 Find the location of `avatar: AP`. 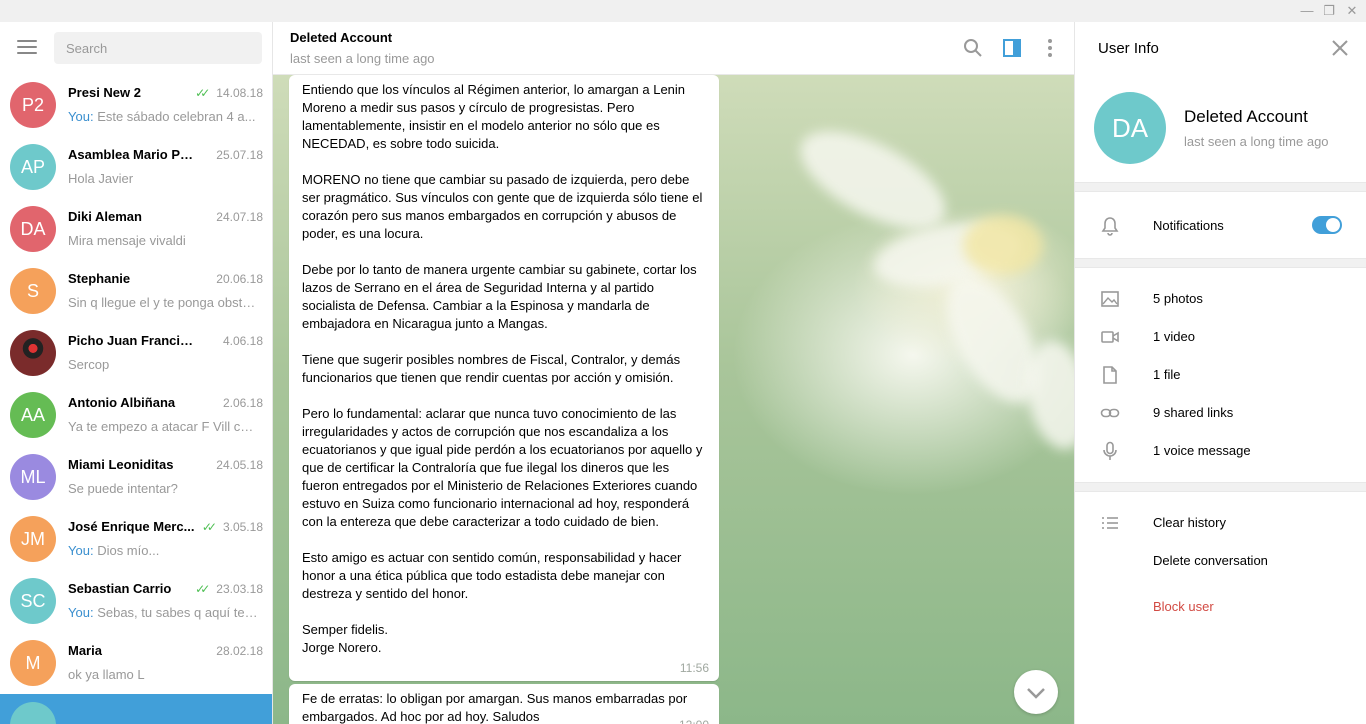

avatar: AP is located at coordinates (33, 167).